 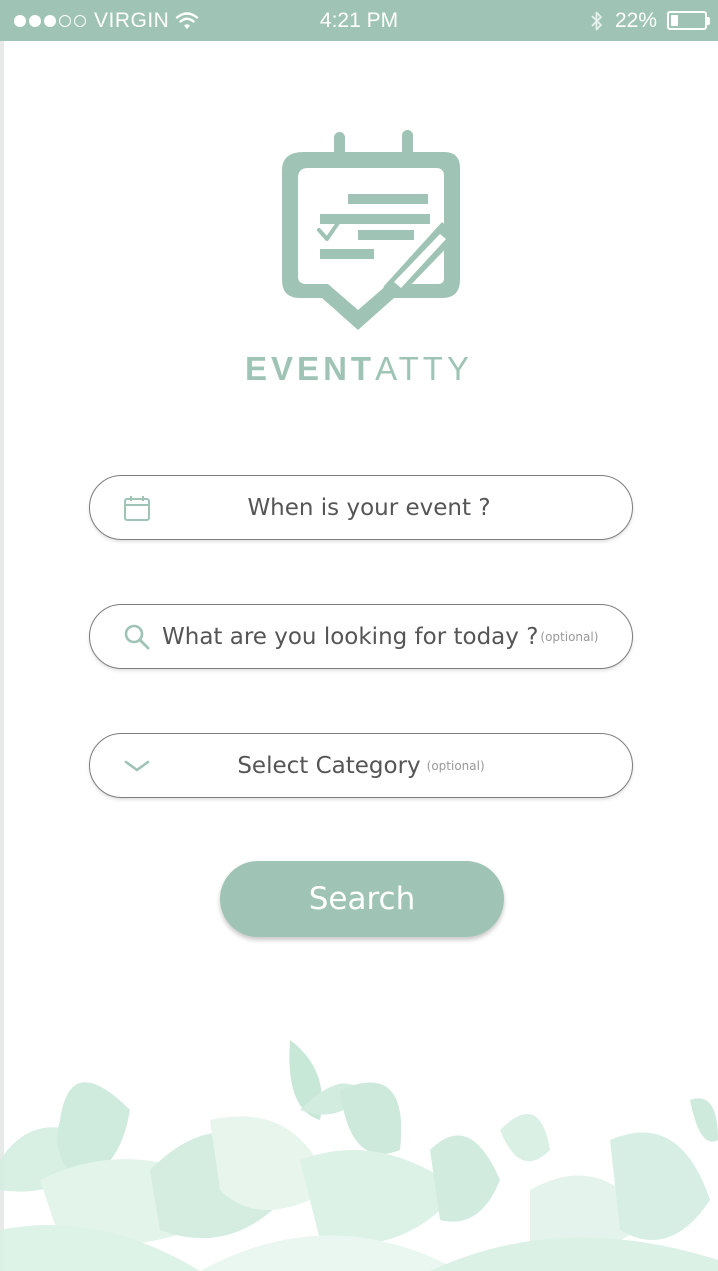 What do you see at coordinates (310, 368) in the screenshot?
I see `brand-name-bold: EVENT` at bounding box center [310, 368].